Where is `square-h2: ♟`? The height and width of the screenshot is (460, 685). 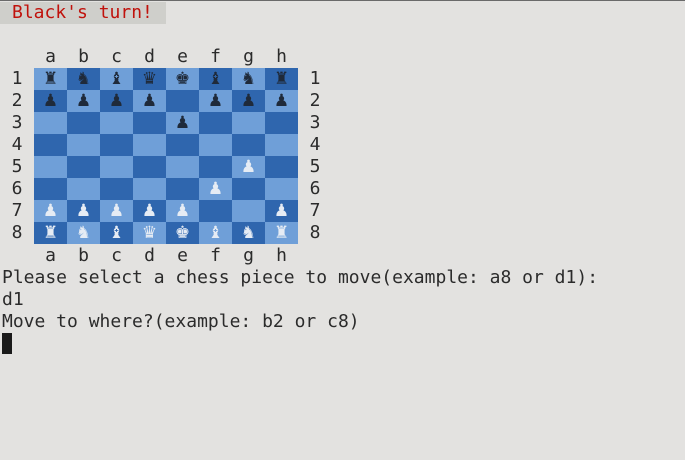 square-h2: ♟ is located at coordinates (281, 101).